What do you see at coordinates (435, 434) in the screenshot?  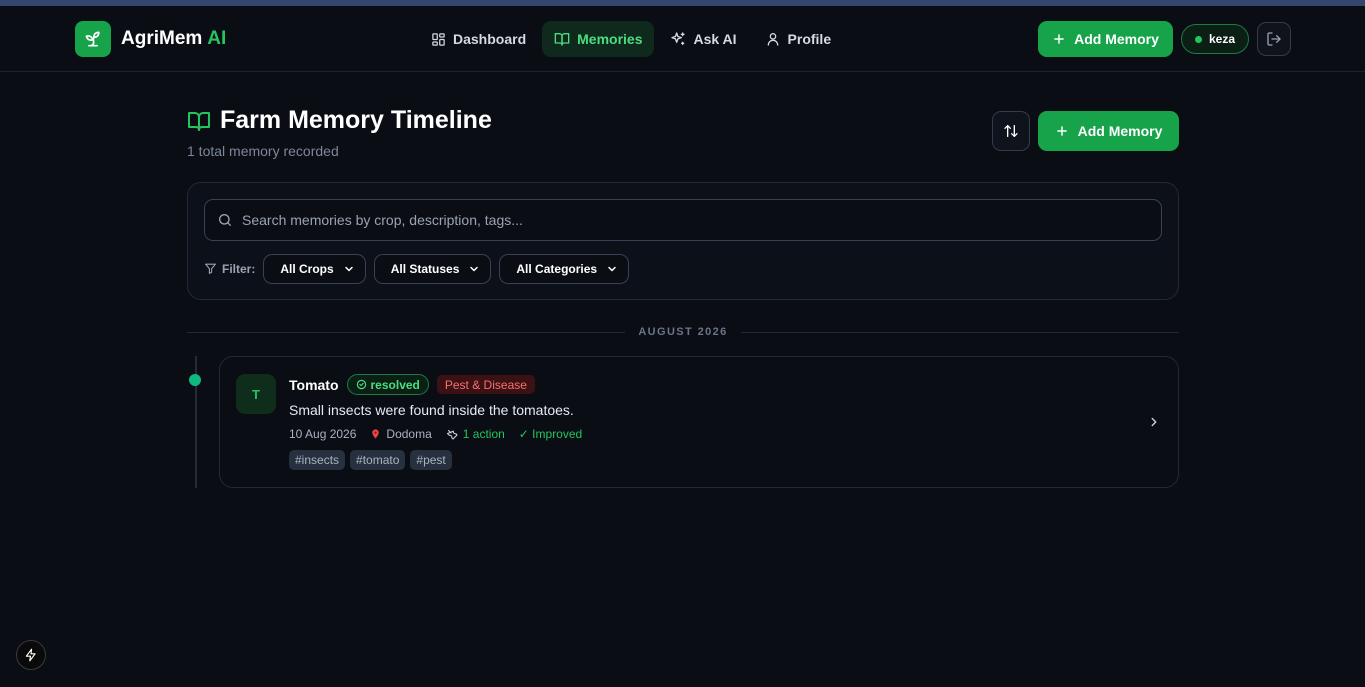 I see `memory-meta: 10 Aug 2026 Dodoma 1 action ✓ Improved` at bounding box center [435, 434].